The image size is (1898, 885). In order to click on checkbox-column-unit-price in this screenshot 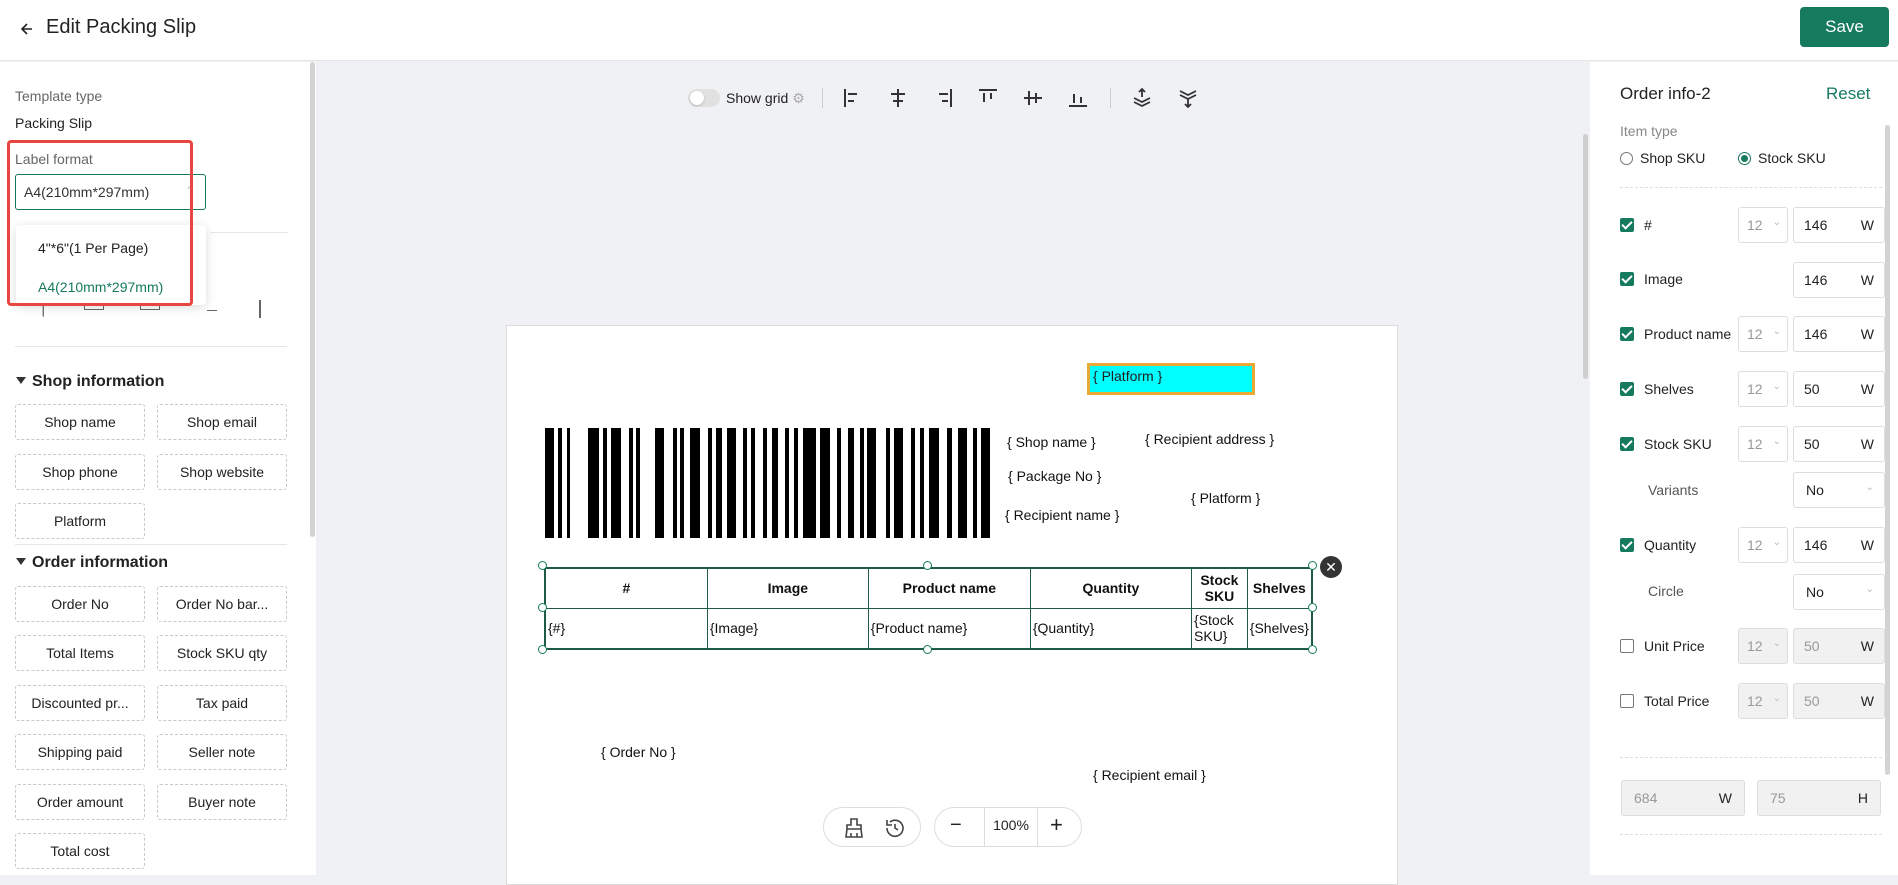, I will do `click(1627, 646)`.